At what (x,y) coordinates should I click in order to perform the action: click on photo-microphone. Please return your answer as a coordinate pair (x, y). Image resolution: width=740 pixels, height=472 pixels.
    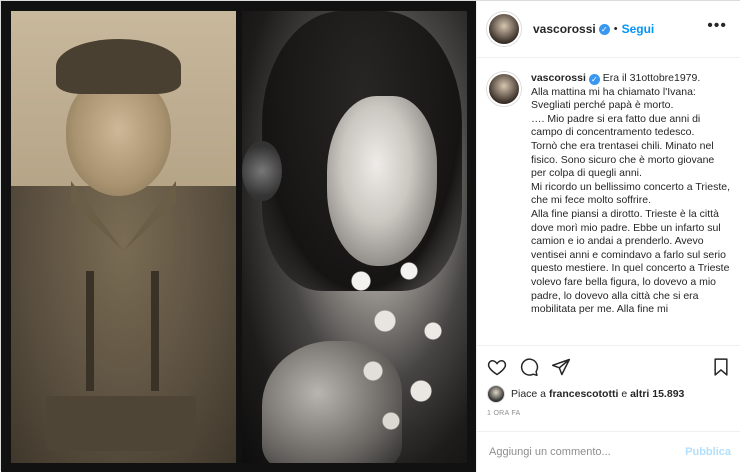
    Looking at the image, I should click on (262, 171).